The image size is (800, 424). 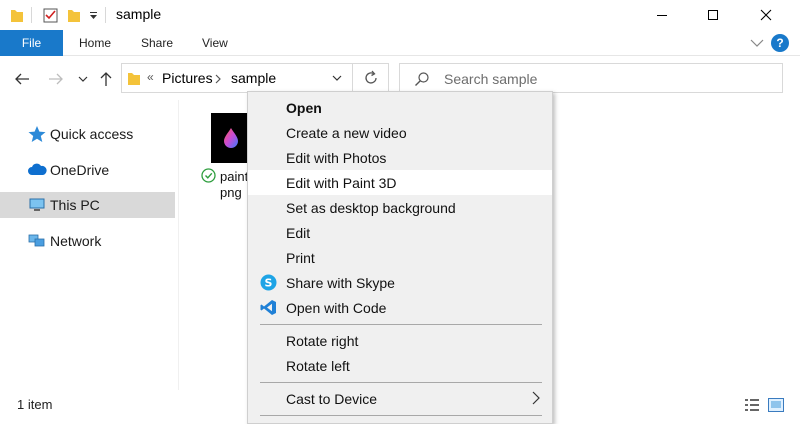 I want to click on menu-item-create-video: Create a new video, so click(x=400, y=132).